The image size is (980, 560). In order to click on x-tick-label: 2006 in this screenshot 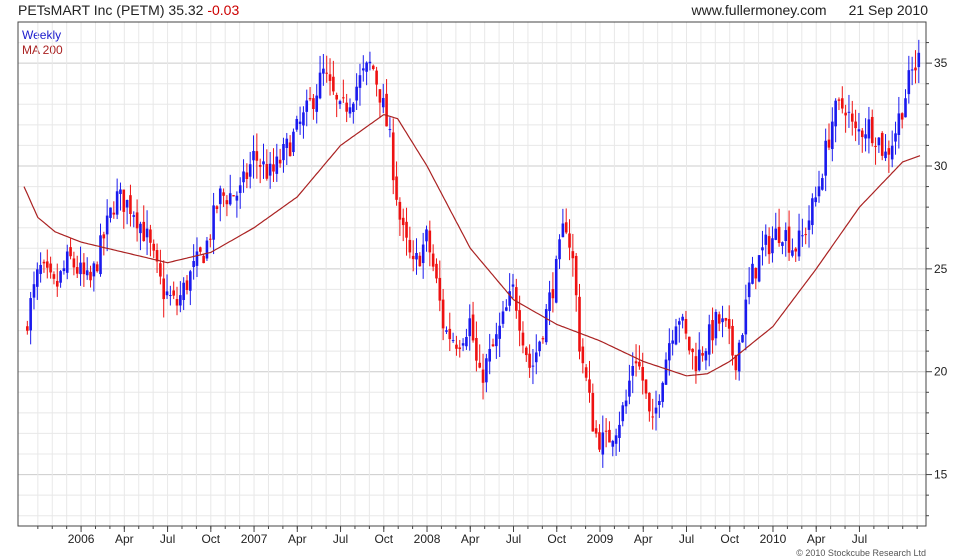, I will do `click(81, 539)`.